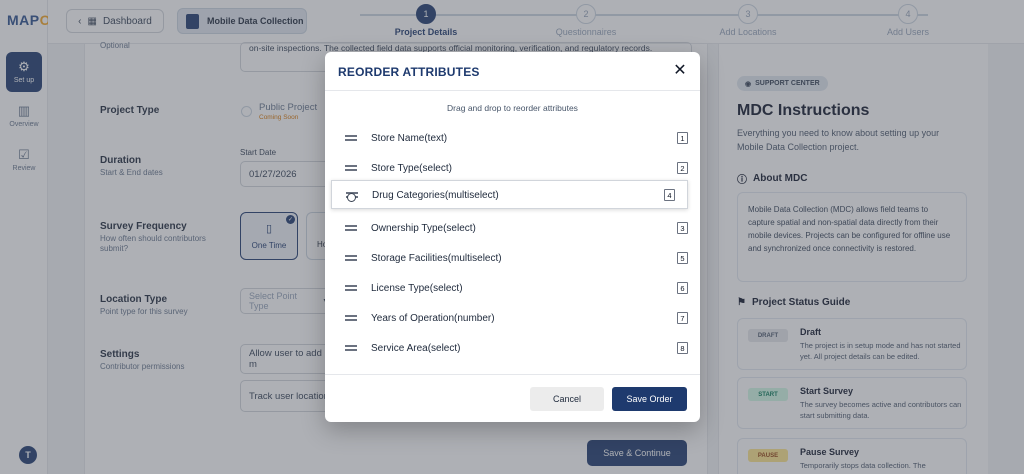  I want to click on attribute-name: Service Area(select), so click(416, 348).